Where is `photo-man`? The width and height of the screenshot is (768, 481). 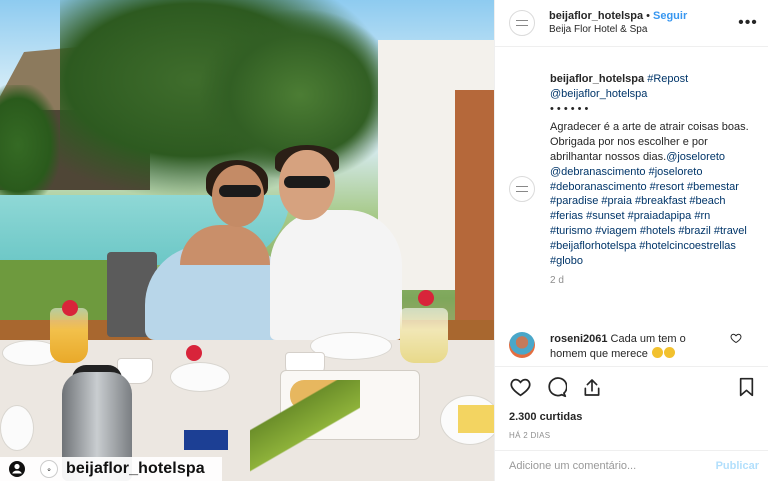 photo-man is located at coordinates (336, 275).